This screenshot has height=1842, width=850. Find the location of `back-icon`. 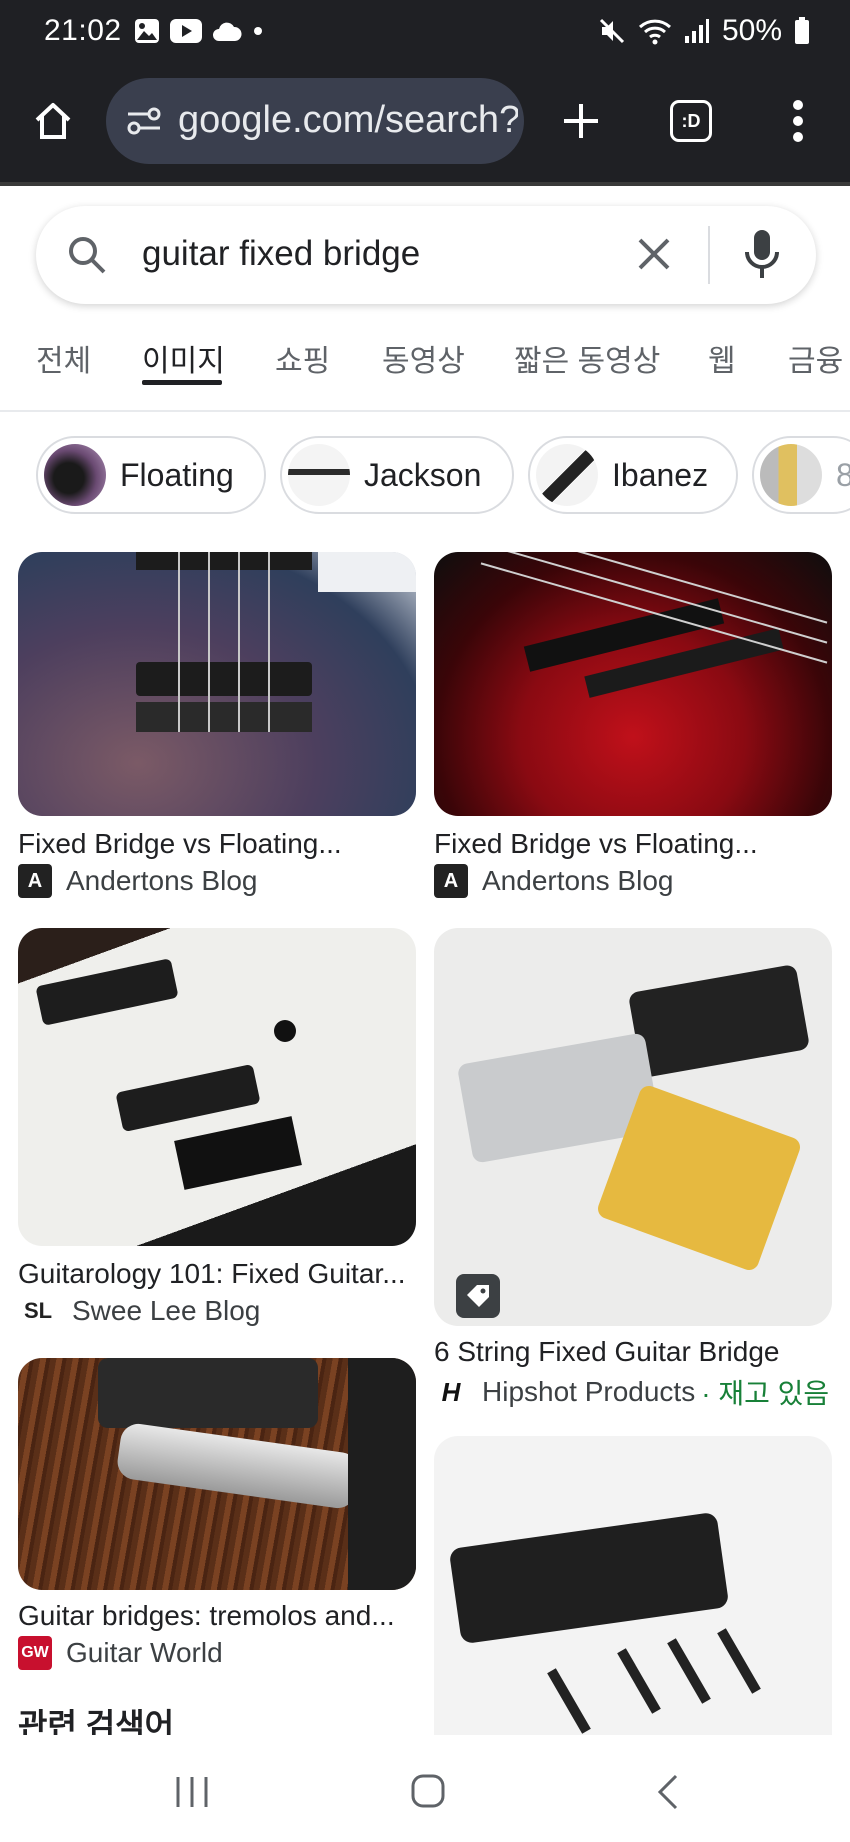

back-icon is located at coordinates (667, 1792).